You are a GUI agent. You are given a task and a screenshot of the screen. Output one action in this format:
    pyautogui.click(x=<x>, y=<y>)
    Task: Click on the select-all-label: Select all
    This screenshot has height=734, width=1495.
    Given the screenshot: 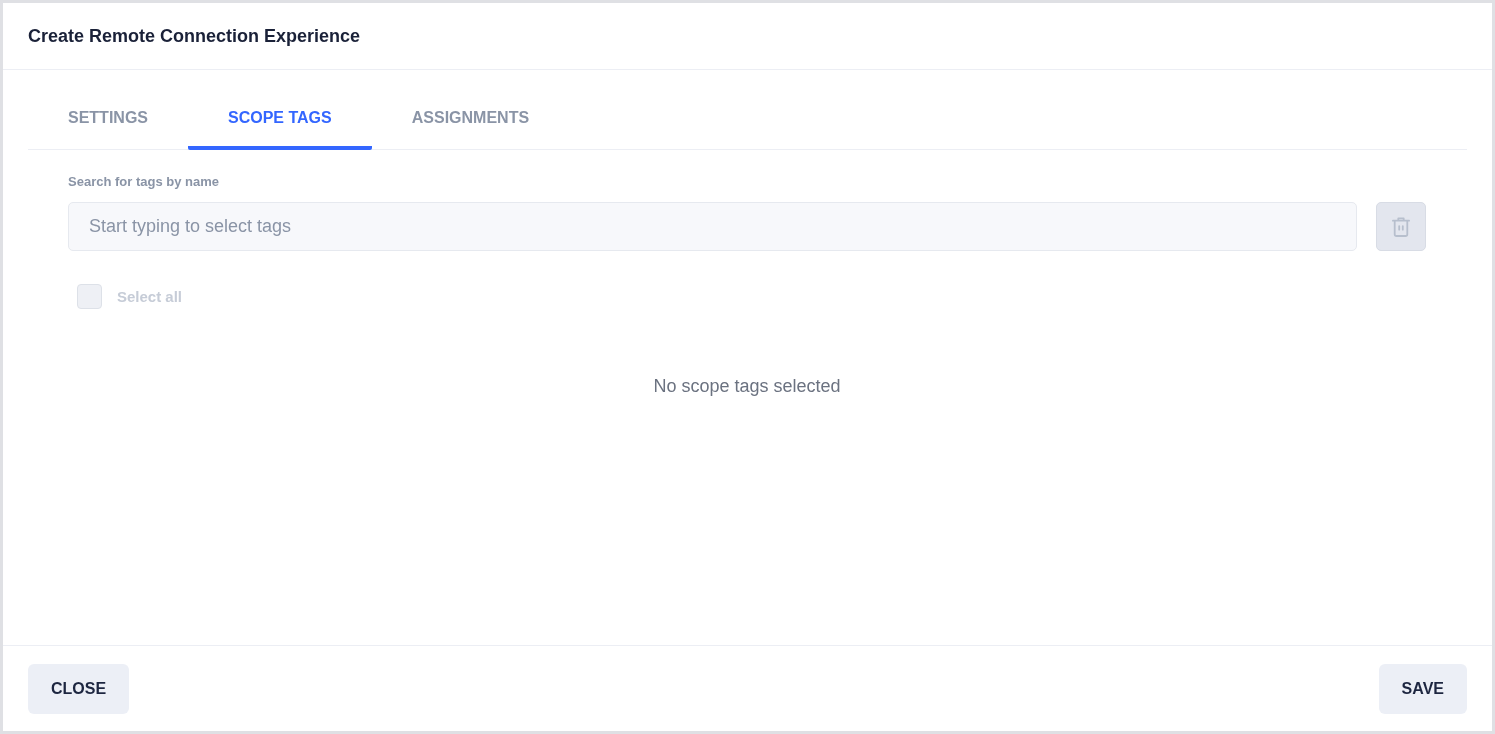 What is the action you would take?
    pyautogui.click(x=150, y=296)
    